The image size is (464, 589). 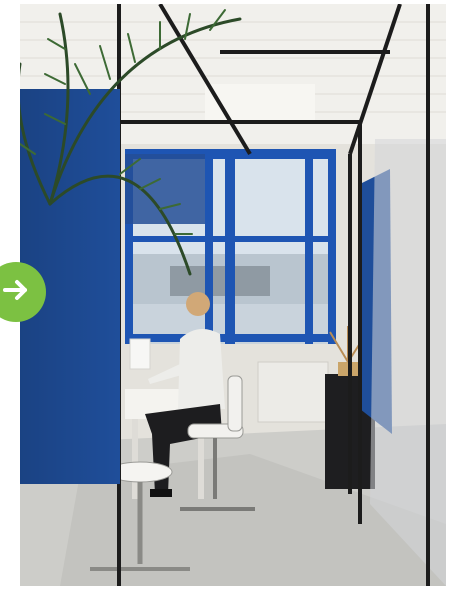 I want to click on radiator, so click(x=293, y=392).